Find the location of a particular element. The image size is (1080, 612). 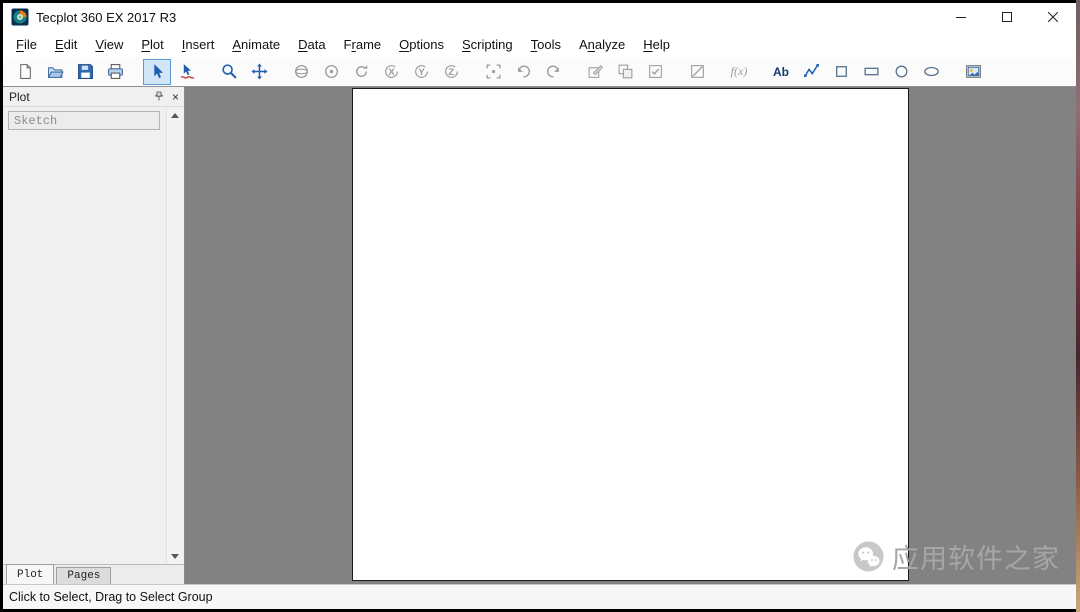

redo-arrow-icon is located at coordinates (552, 71).